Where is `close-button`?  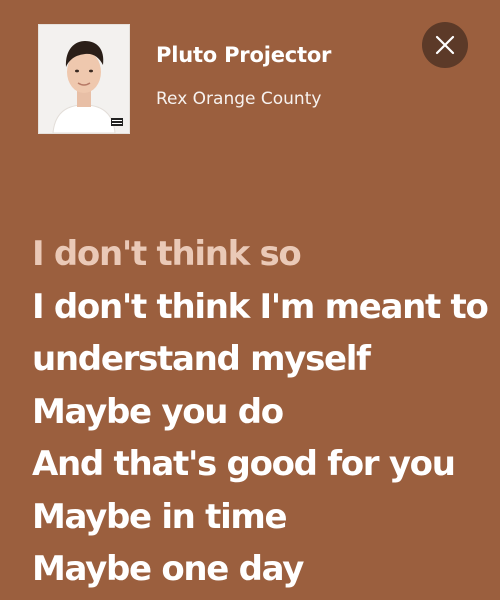
close-button is located at coordinates (445, 45).